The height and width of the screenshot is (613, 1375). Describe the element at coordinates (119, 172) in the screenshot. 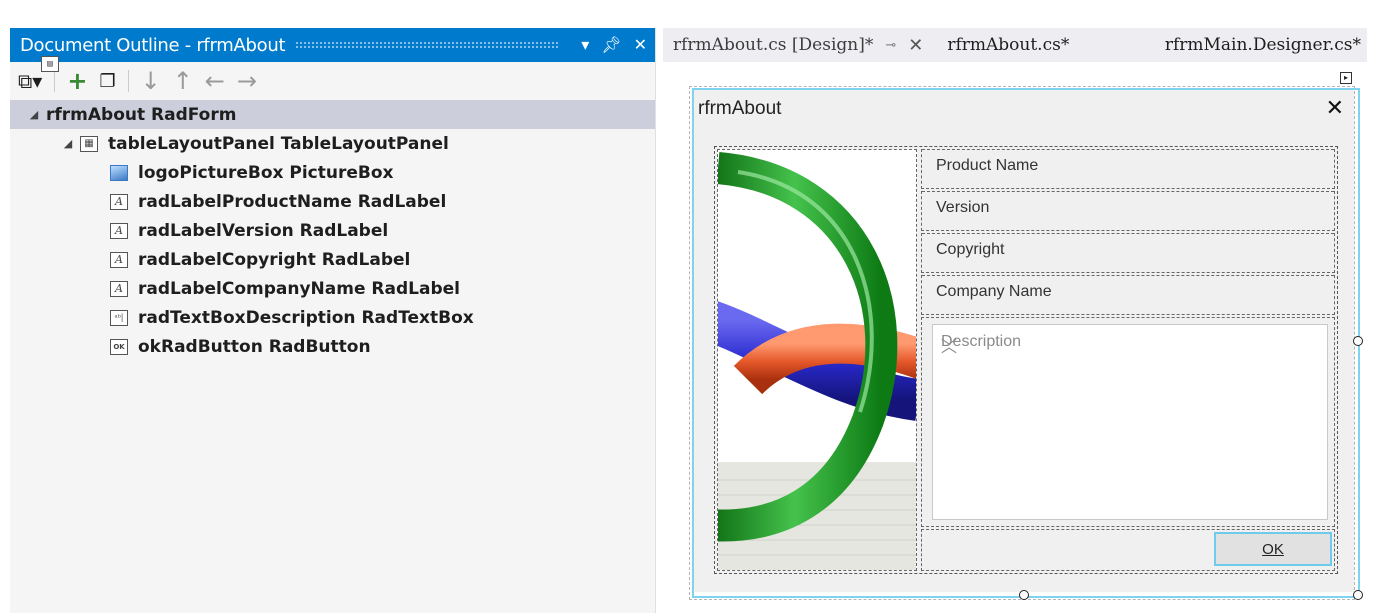

I see `picture-box-icon` at that location.